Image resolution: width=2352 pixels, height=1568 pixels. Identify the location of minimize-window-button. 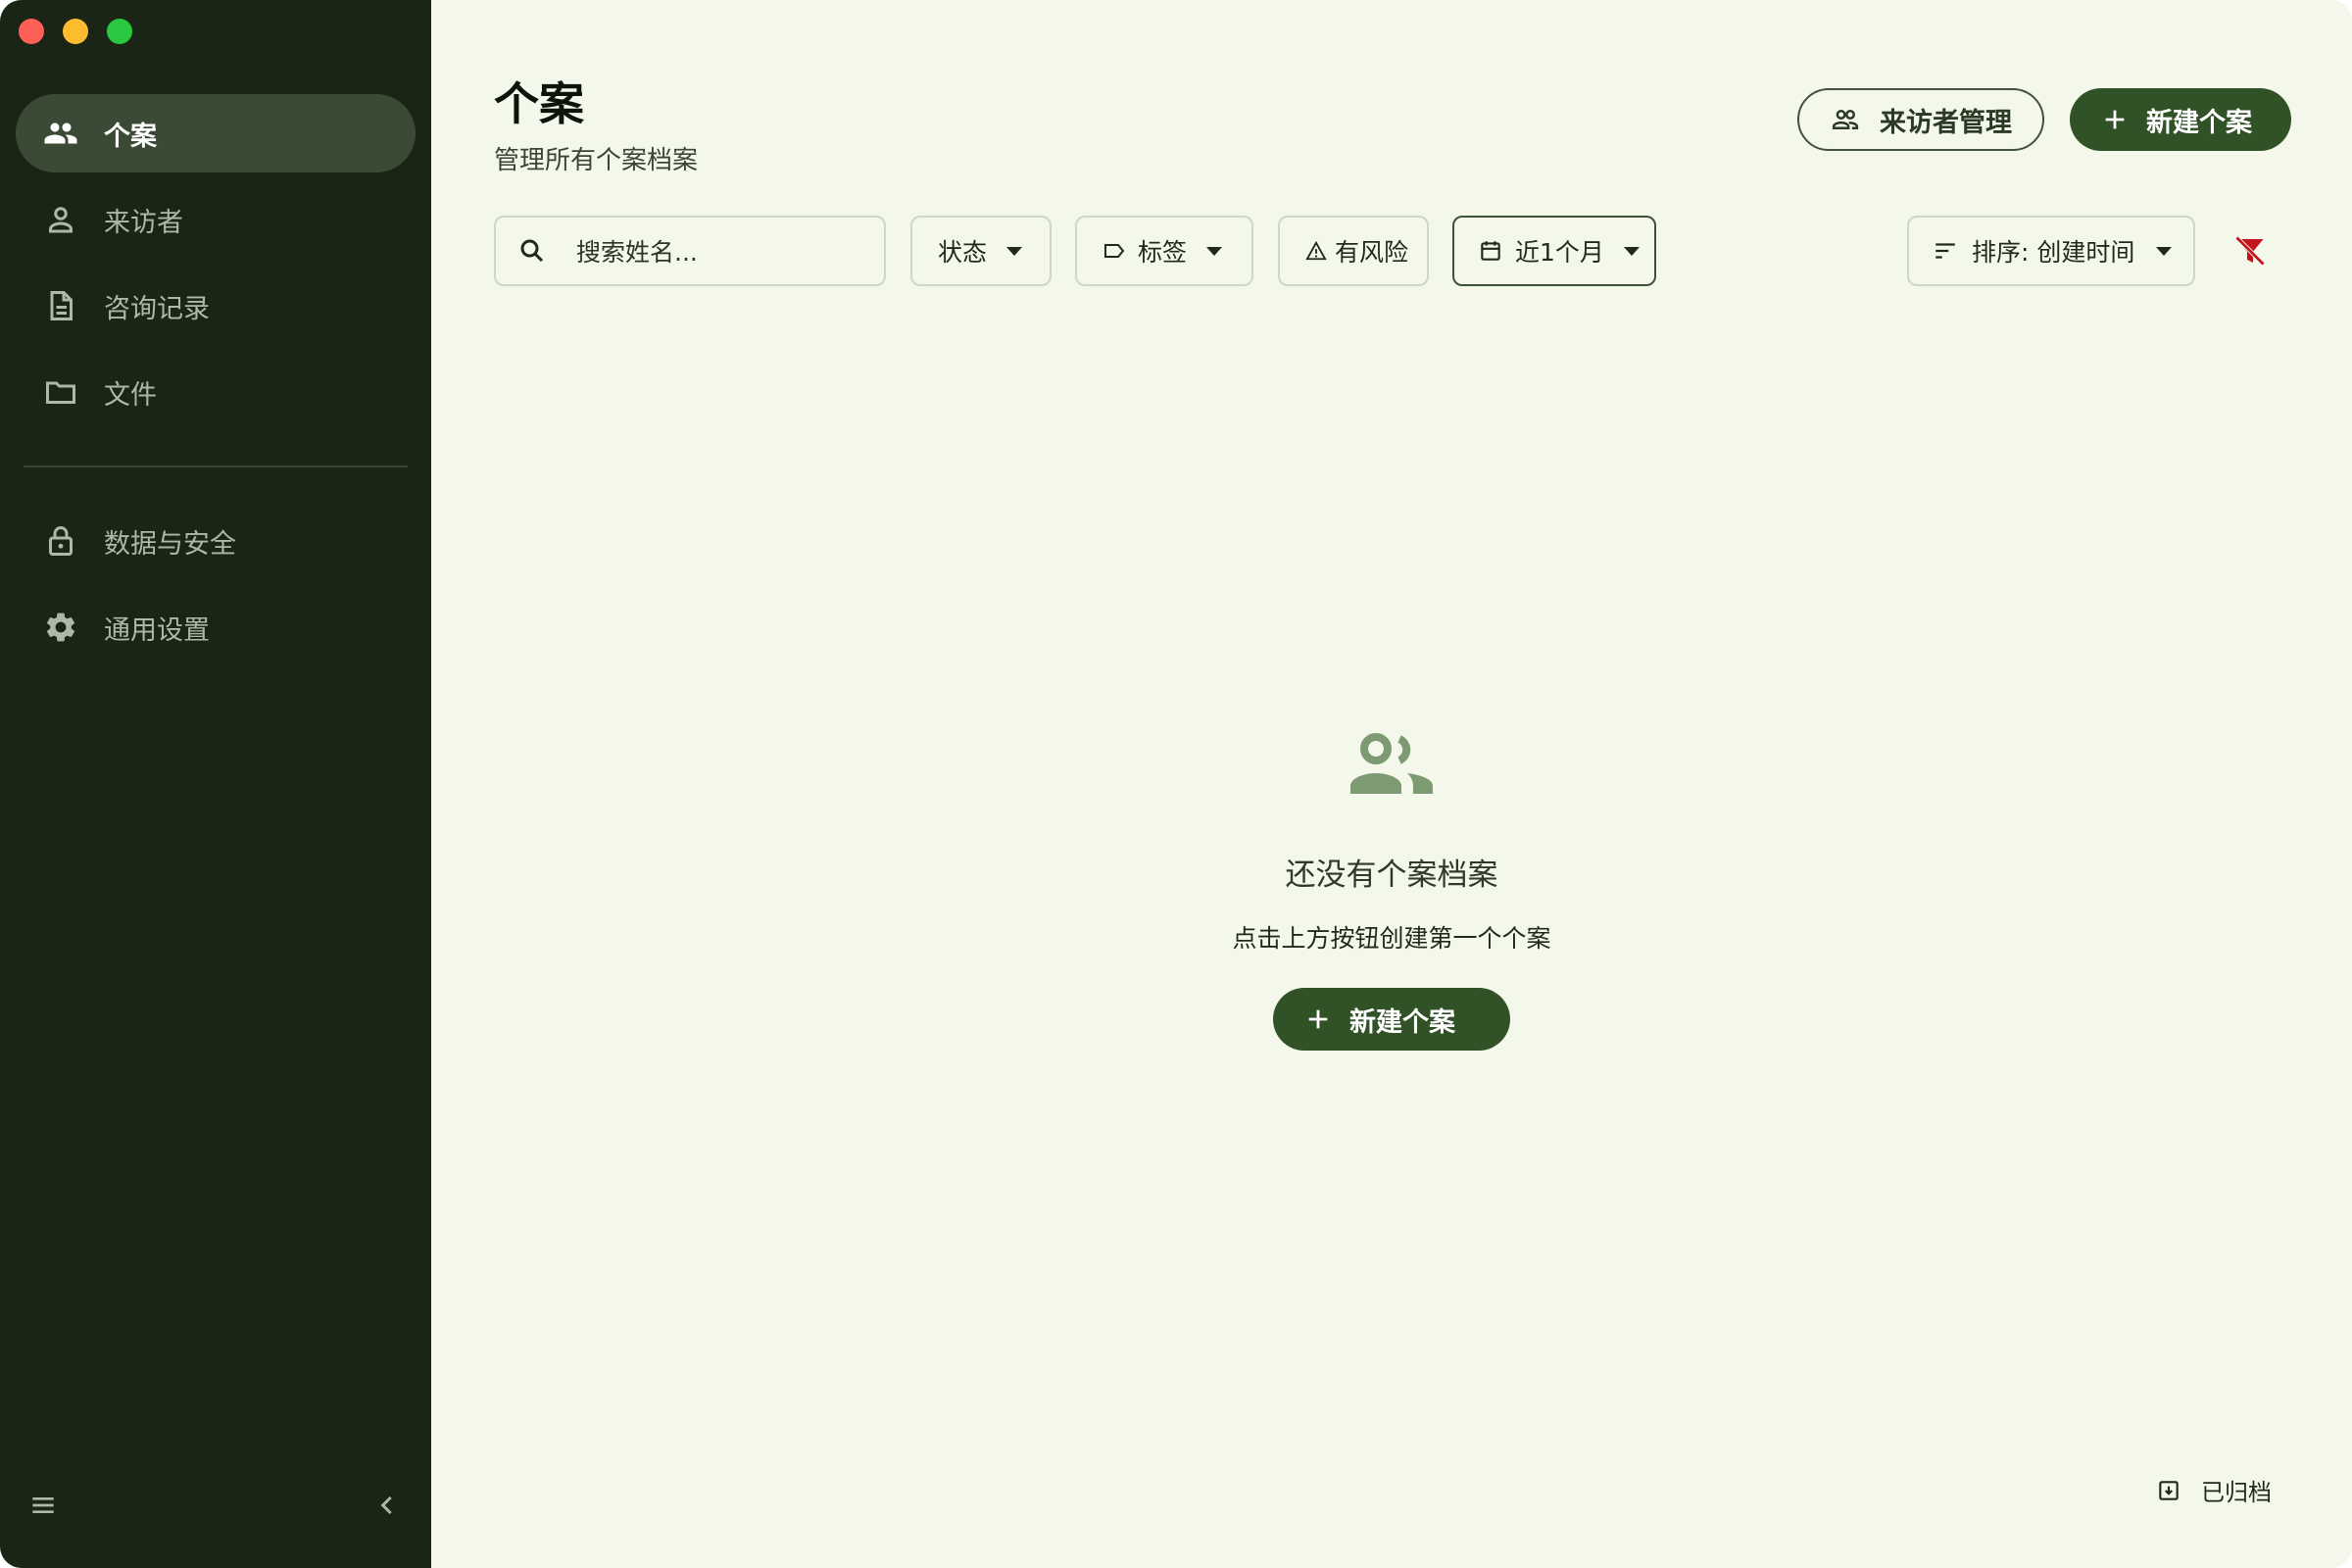
(75, 32).